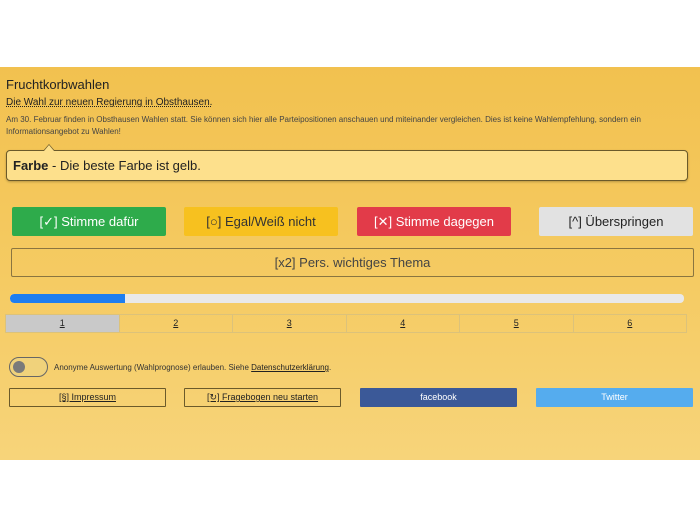 This screenshot has height=525, width=700. What do you see at coordinates (176, 323) in the screenshot?
I see `page-item-2: 2` at bounding box center [176, 323].